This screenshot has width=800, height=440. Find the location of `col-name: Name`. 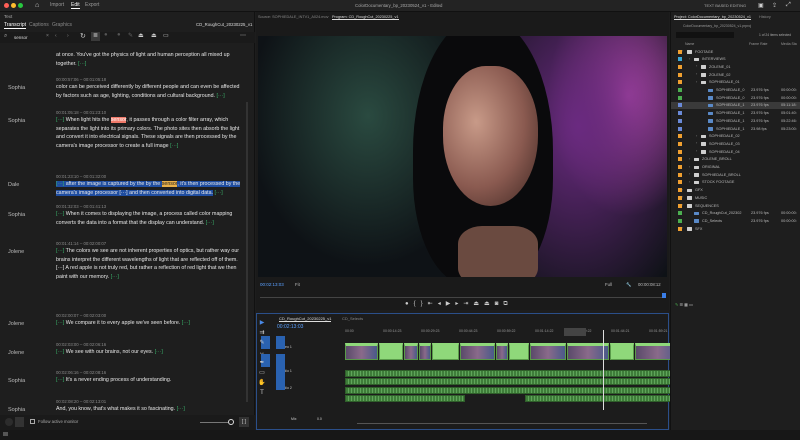

col-name: Name is located at coordinates (689, 44).